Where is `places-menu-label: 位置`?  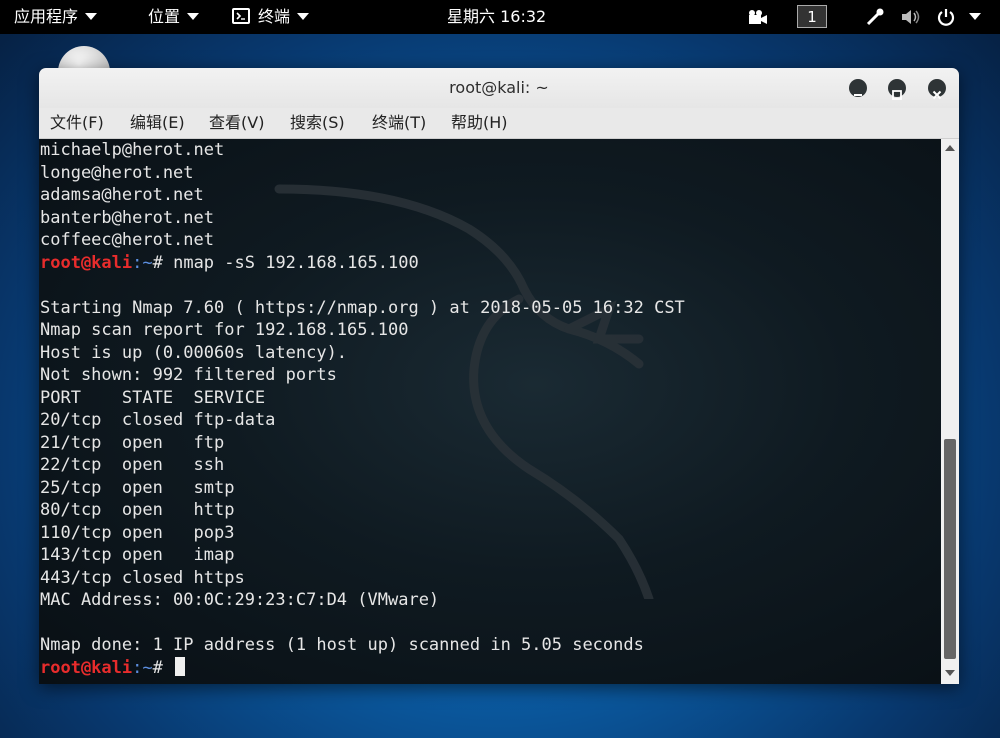
places-menu-label: 位置 is located at coordinates (164, 16).